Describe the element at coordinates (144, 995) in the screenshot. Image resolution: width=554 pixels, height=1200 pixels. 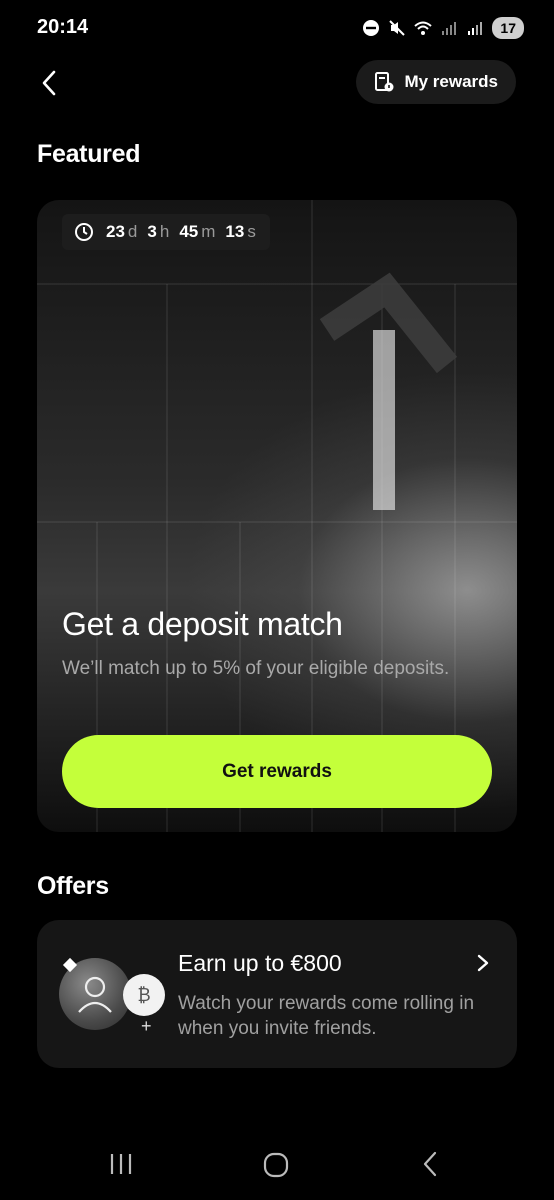
I see `bitcoin-coin-icon: ₿` at that location.